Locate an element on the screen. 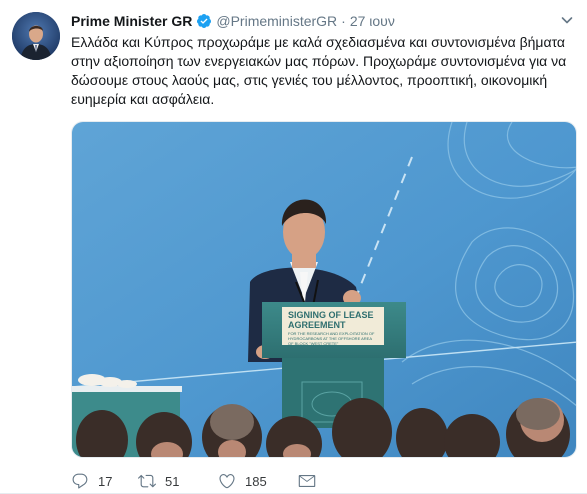 The height and width of the screenshot is (494, 587). chevron-down-icon is located at coordinates (567, 20).